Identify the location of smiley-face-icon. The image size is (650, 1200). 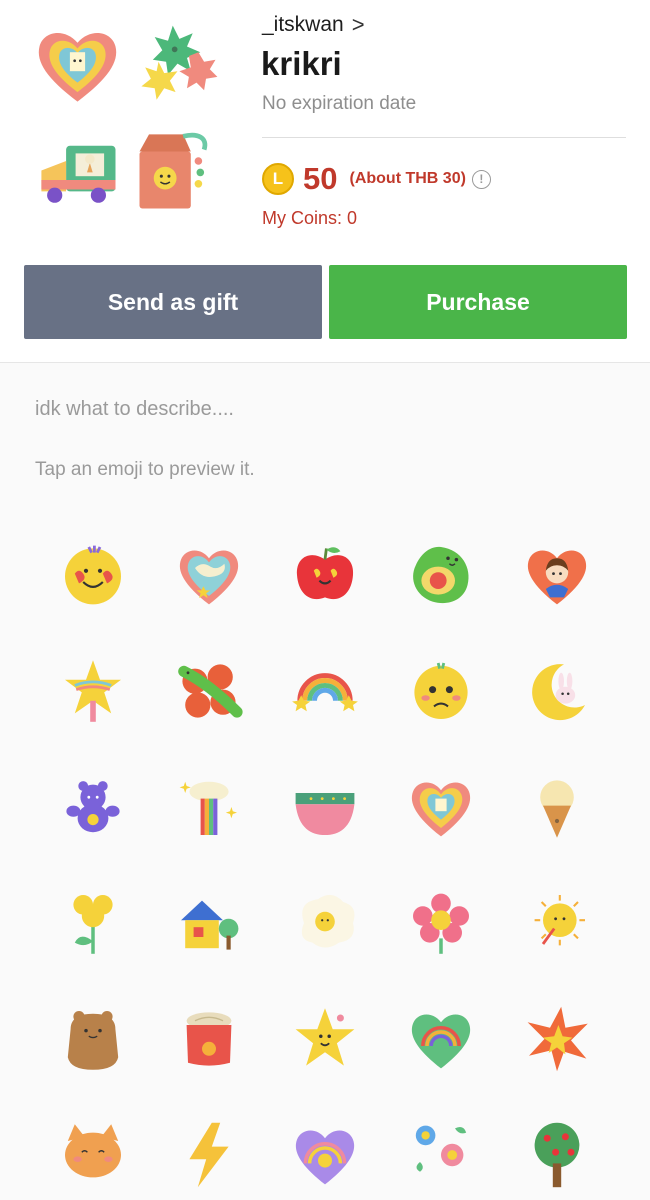
(93, 575).